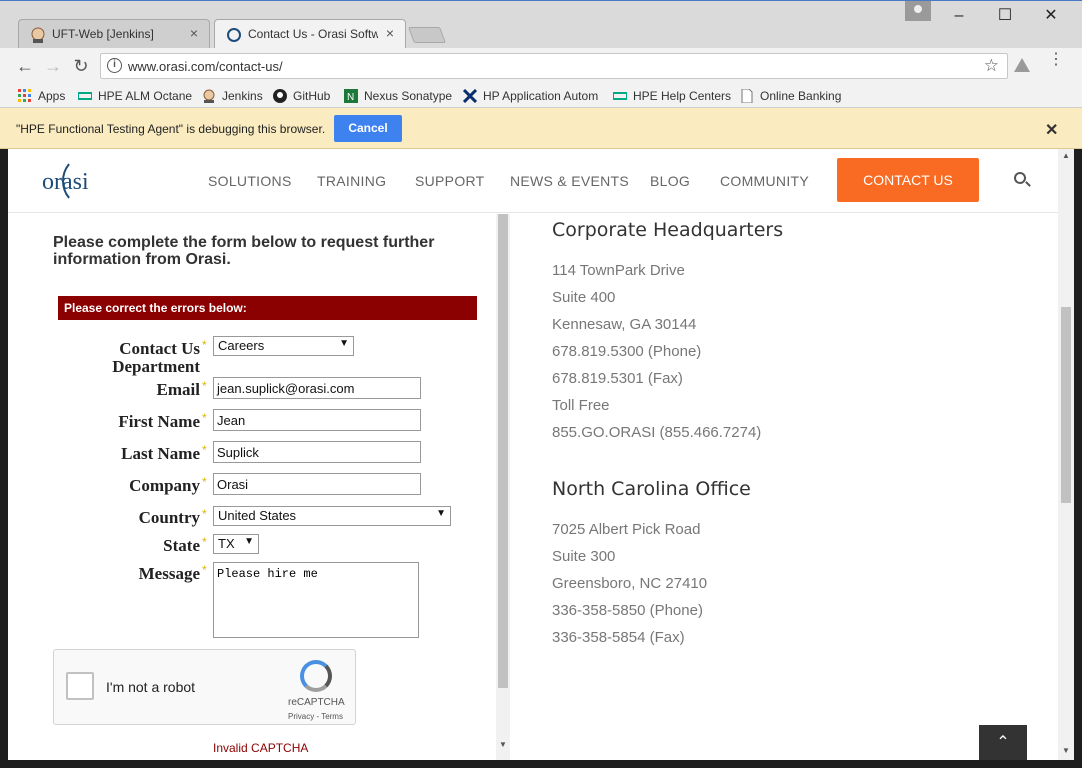  I want to click on phone-line: 678.819.5300 (Phone), so click(627, 351).